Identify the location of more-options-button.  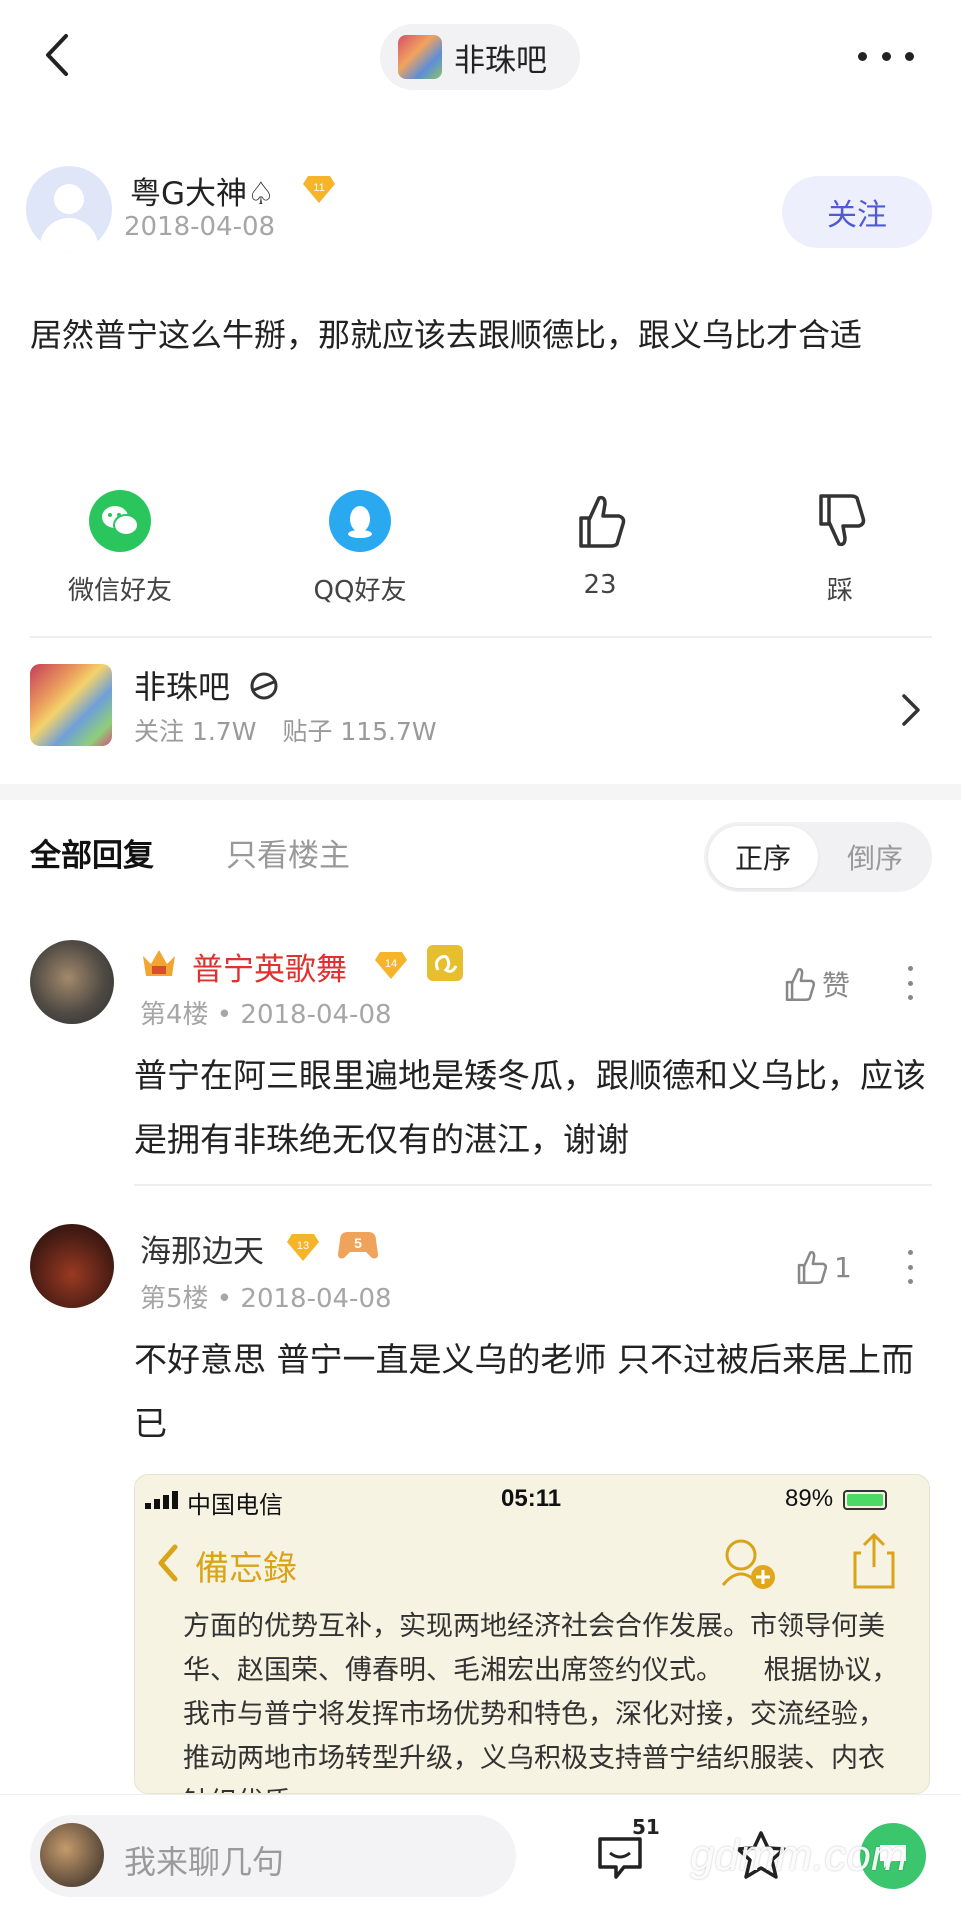
(886, 56).